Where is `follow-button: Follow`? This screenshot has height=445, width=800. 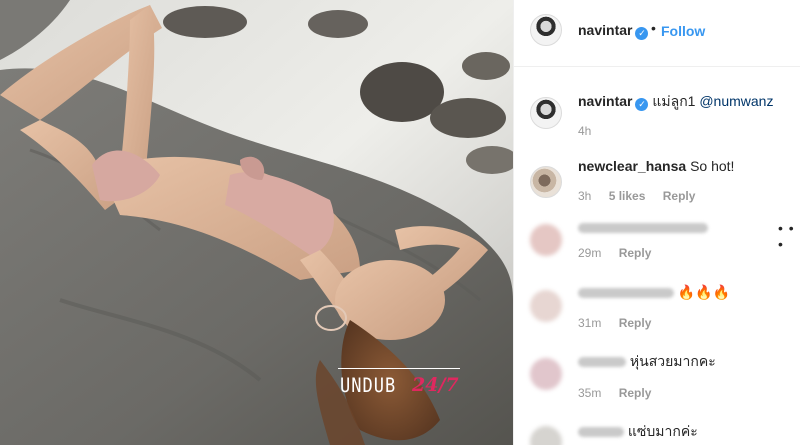 follow-button: Follow is located at coordinates (683, 31).